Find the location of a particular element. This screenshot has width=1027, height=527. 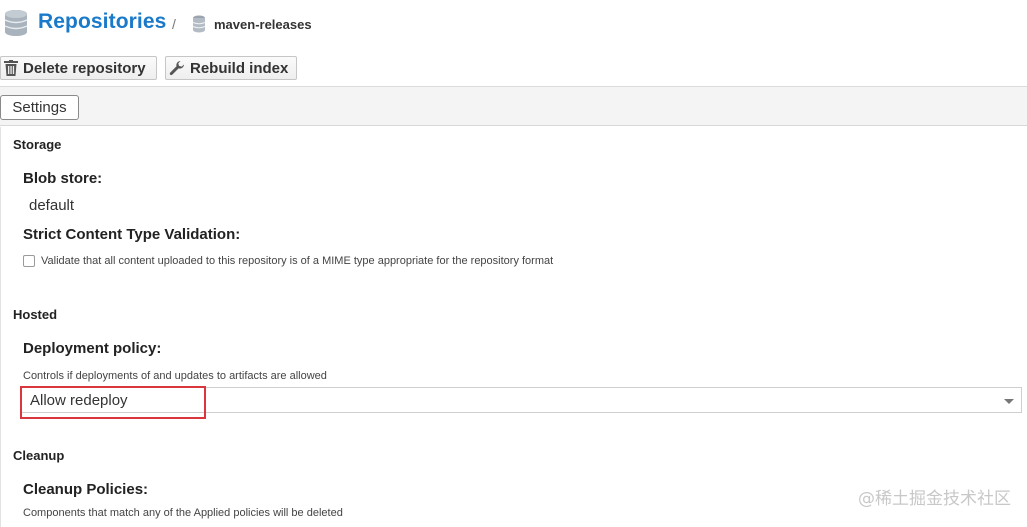

database-icon is located at coordinates (16, 23).